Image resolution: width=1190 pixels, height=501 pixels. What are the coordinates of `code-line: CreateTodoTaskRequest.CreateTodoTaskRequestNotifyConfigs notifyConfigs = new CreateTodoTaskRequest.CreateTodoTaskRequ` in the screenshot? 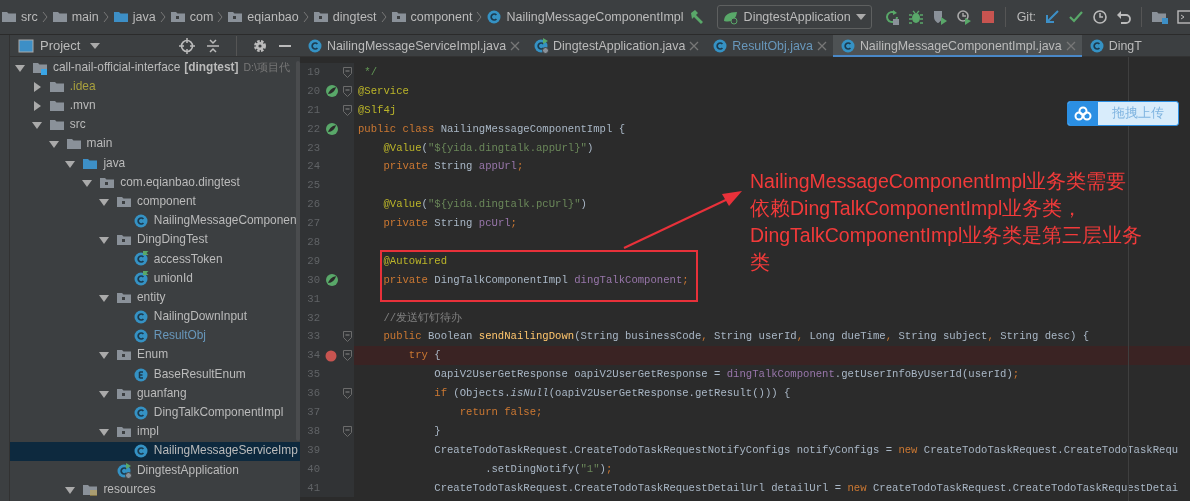 It's located at (806, 450).